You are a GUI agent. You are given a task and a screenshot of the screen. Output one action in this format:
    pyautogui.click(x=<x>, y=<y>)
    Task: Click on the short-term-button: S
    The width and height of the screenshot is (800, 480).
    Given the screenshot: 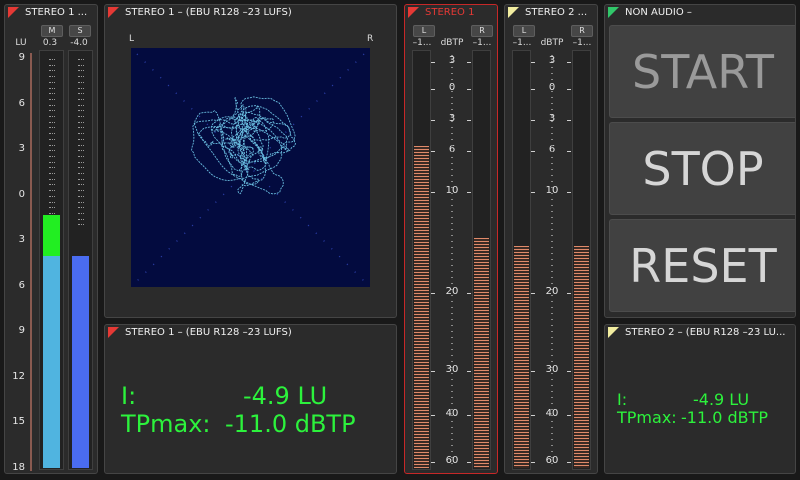 What is the action you would take?
    pyautogui.click(x=80, y=31)
    